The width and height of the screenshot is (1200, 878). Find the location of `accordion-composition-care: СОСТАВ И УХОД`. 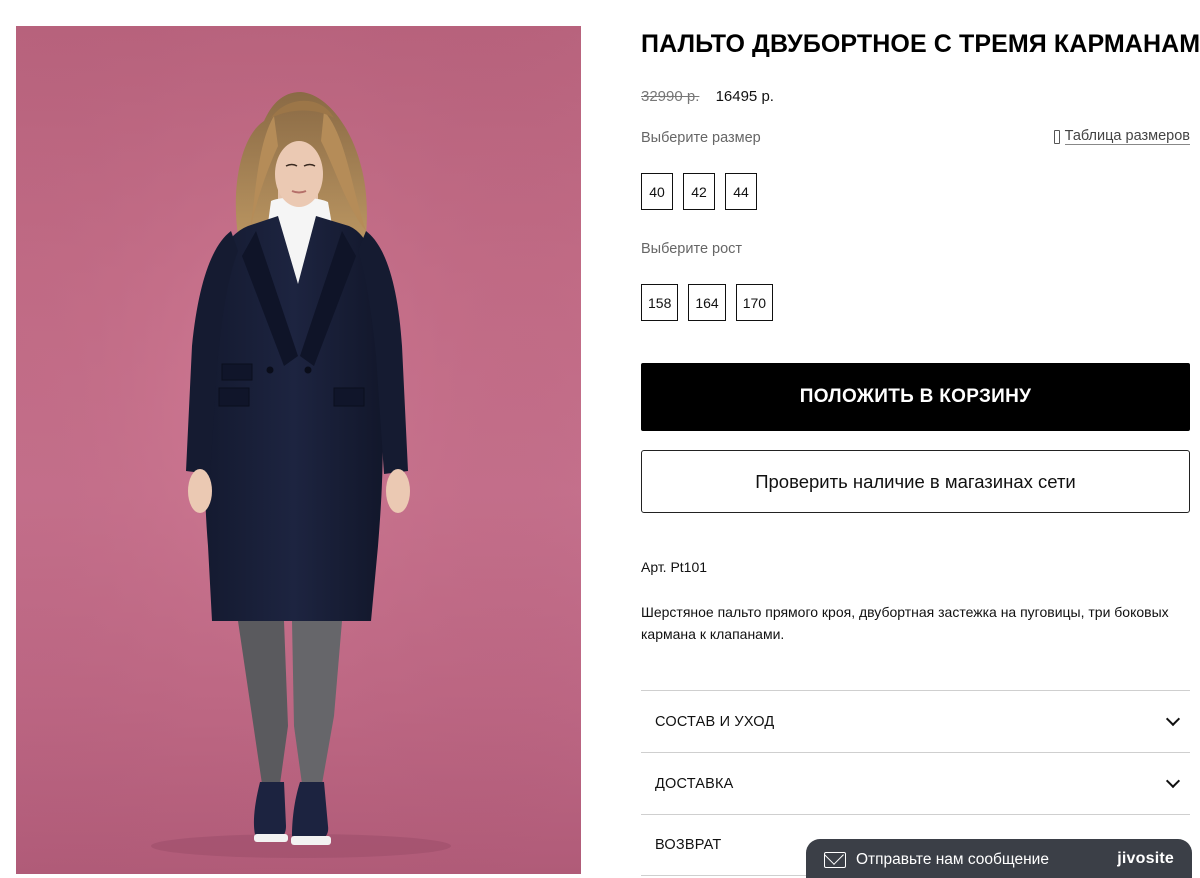

accordion-composition-care: СОСТАВ И УХОД is located at coordinates (915, 721).